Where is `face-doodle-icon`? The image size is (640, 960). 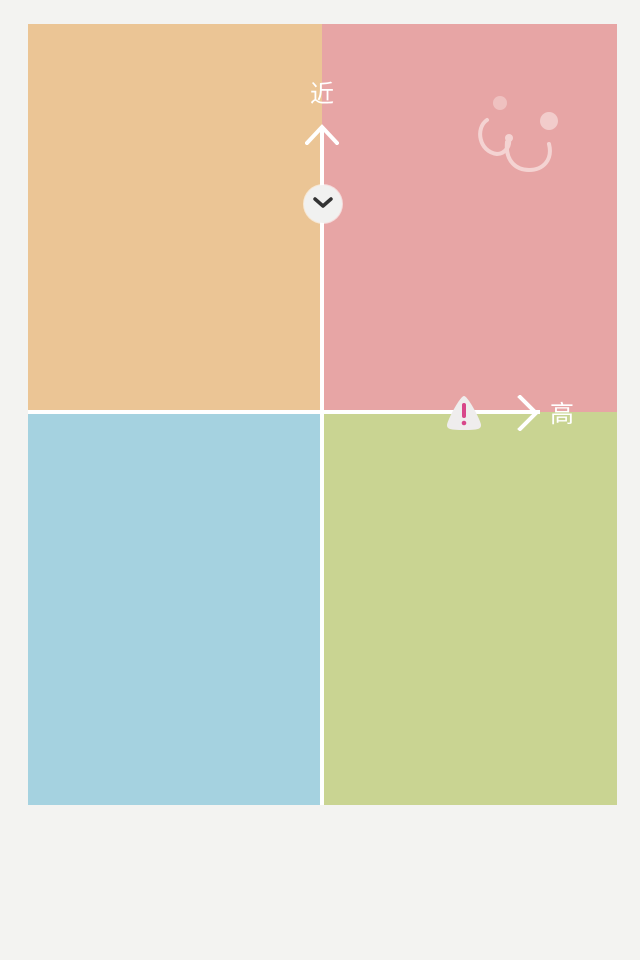 face-doodle-icon is located at coordinates (518, 134).